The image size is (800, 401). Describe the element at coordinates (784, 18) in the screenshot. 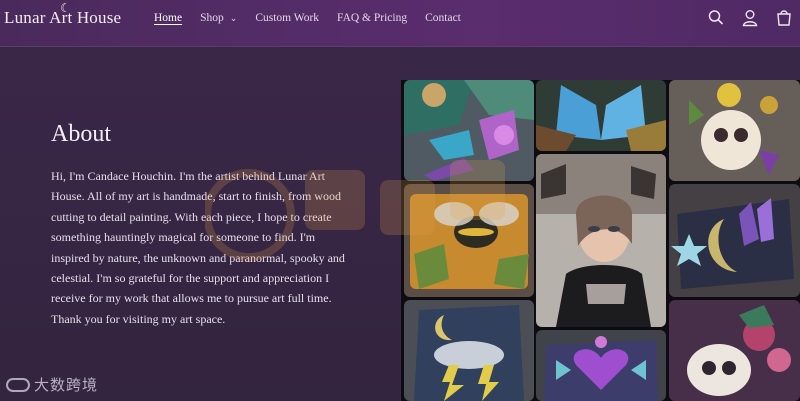

I see `cart-icon` at that location.